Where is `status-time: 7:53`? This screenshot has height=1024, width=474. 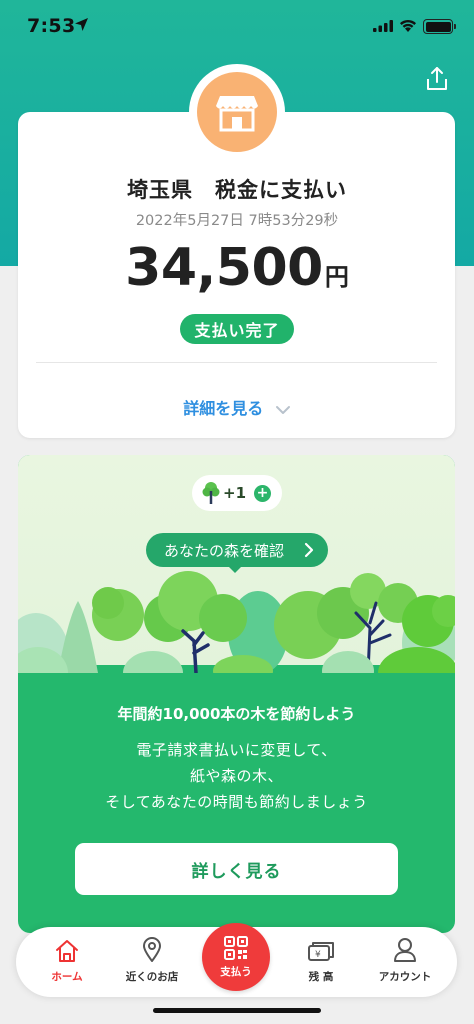
status-time: 7:53 is located at coordinates (51, 26).